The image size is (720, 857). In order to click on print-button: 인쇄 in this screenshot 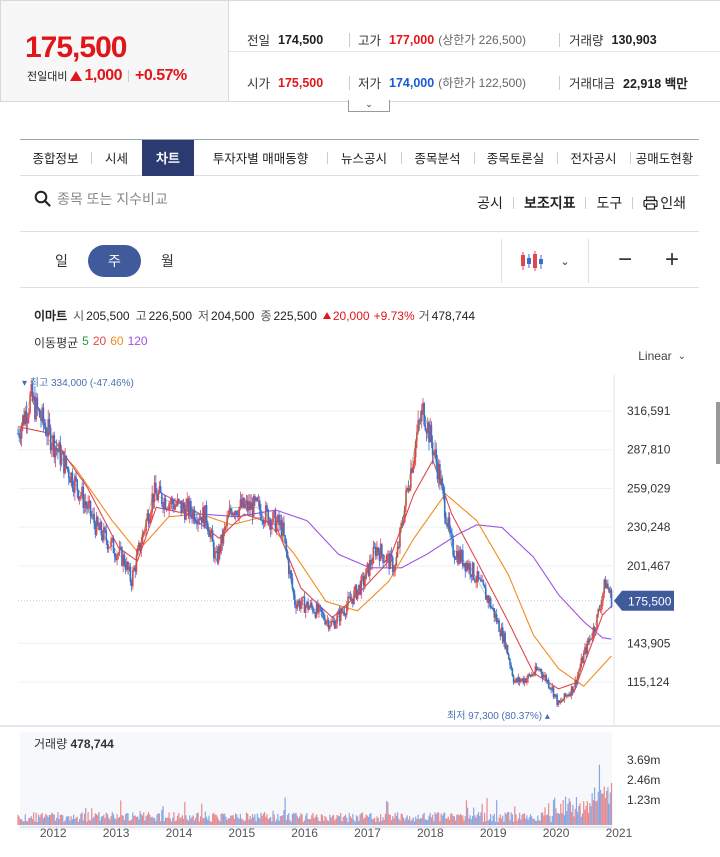, I will do `click(664, 203)`.